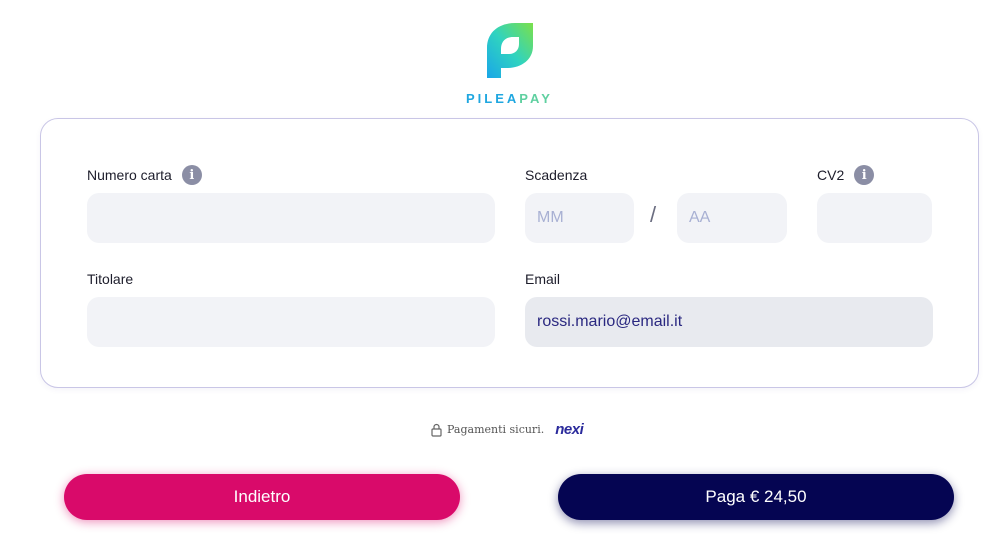 Image resolution: width=1004 pixels, height=557 pixels. I want to click on cvv-input, so click(874, 218).